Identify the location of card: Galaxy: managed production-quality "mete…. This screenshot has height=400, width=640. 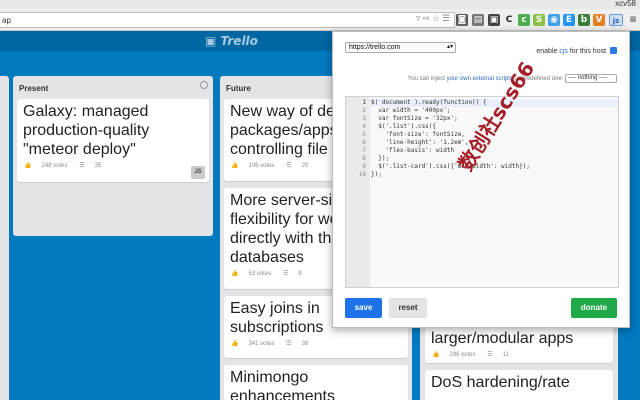
(113, 140).